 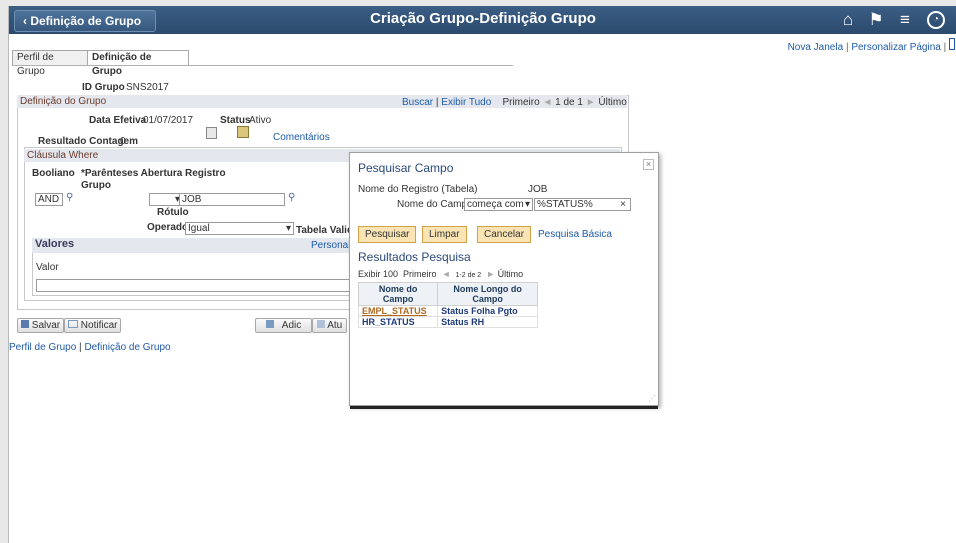 I want to click on search-button: Pesquisar, so click(x=387, y=234).